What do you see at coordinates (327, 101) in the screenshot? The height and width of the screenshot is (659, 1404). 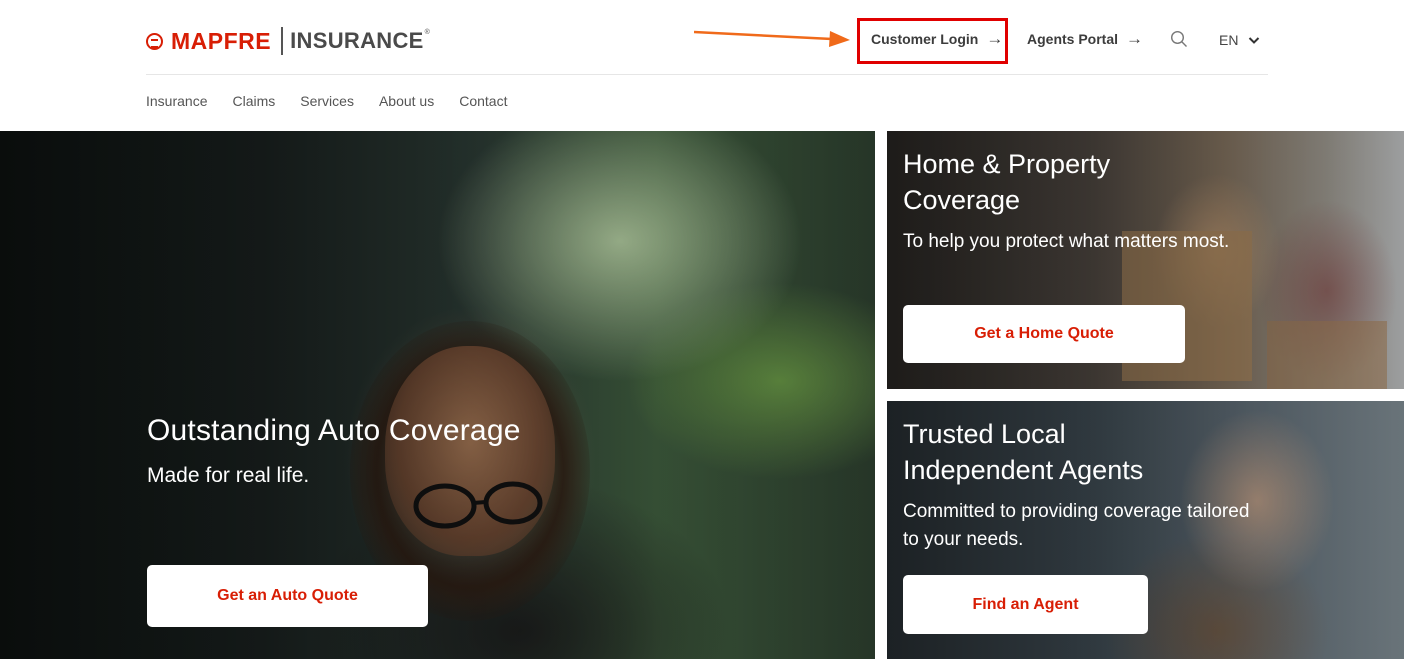 I see `nav-item-services: Services` at bounding box center [327, 101].